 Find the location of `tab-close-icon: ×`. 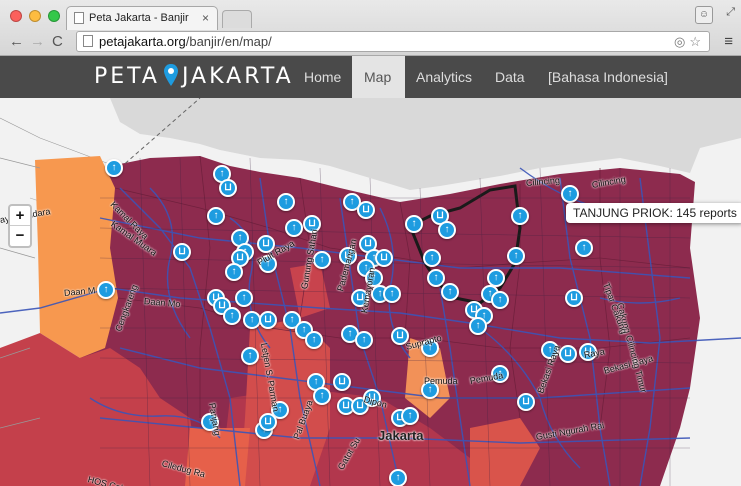

tab-close-icon: × is located at coordinates (205, 18).